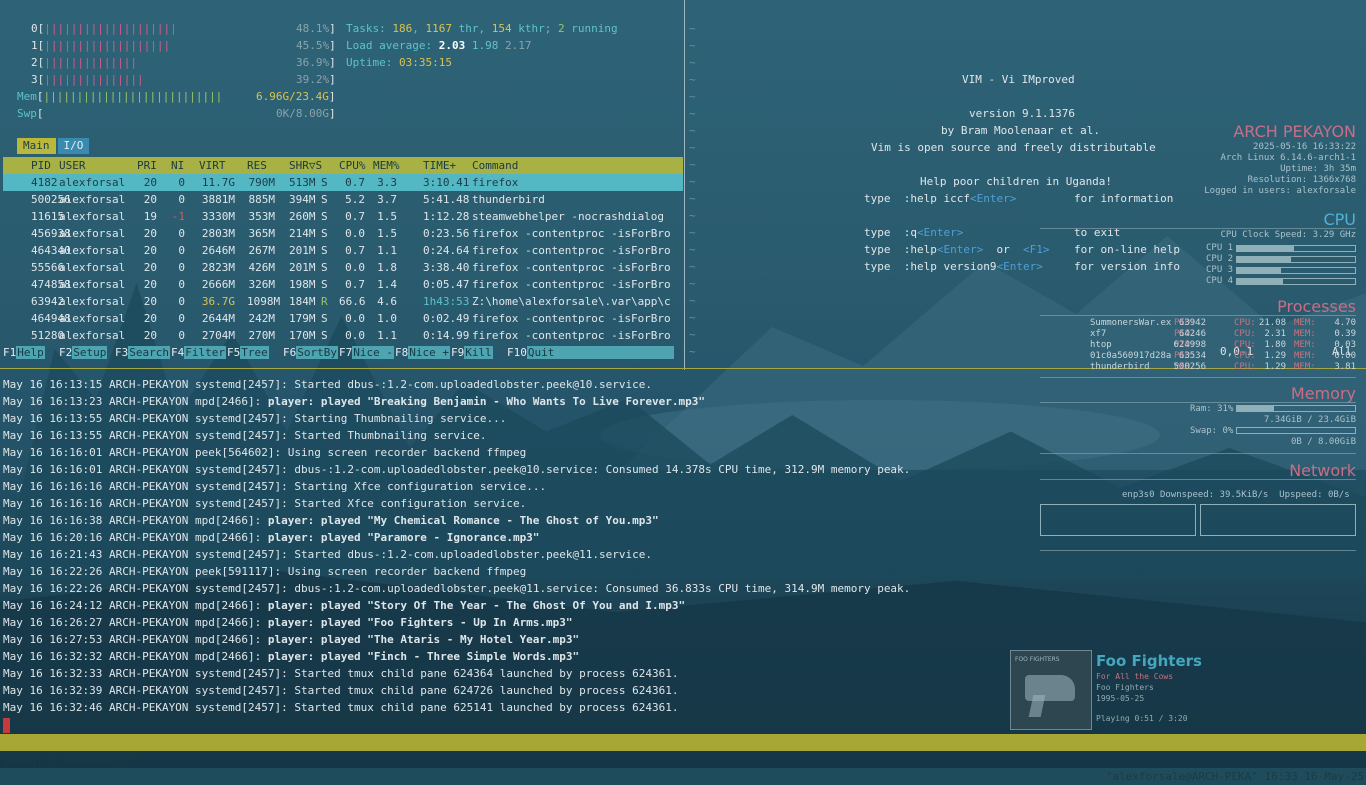 The image size is (1366, 785). Describe the element at coordinates (1275, 345) in the screenshot. I see `conky-proc-cpu: 1.80` at that location.